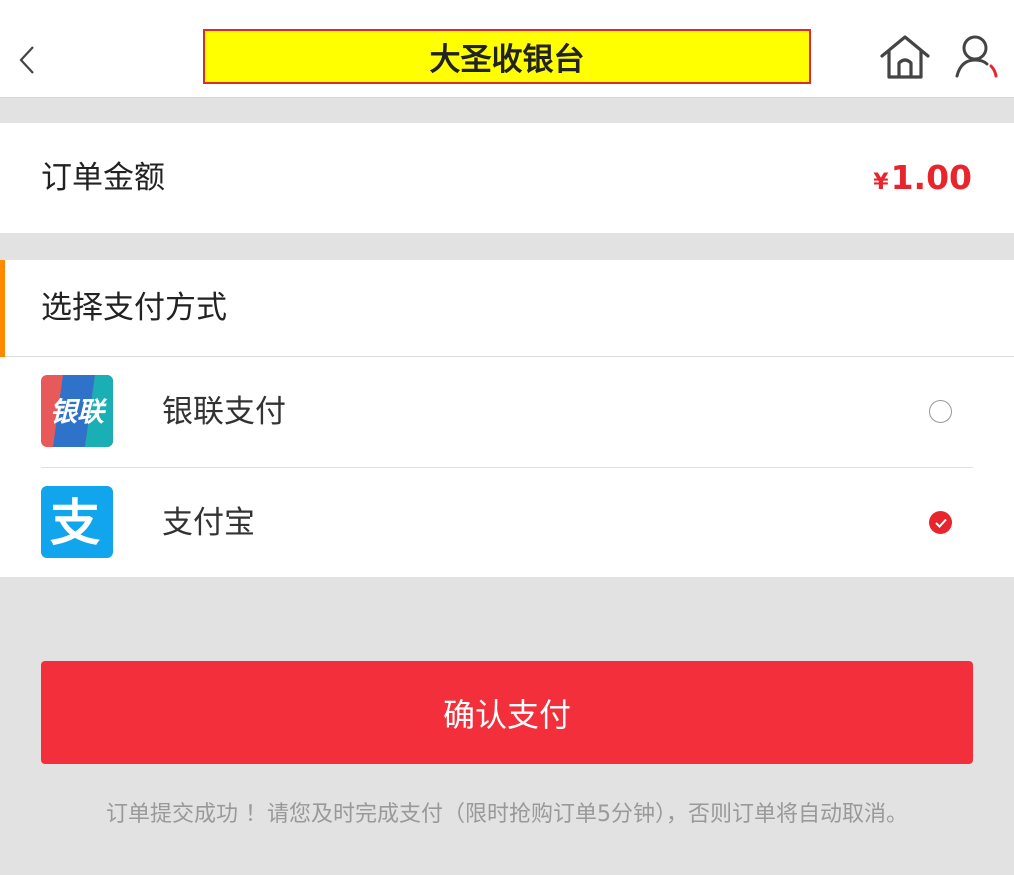 This screenshot has height=875, width=1014. I want to click on section-accent-bar, so click(2, 308).